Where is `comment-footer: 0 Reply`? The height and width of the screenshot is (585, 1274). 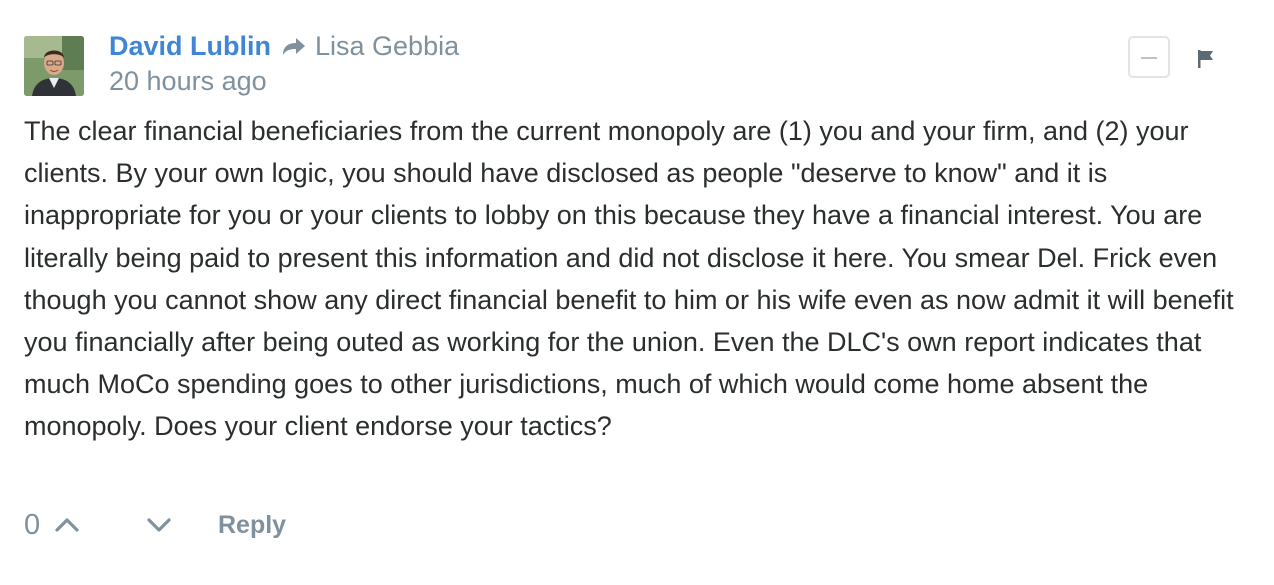 comment-footer: 0 Reply is located at coordinates (155, 525).